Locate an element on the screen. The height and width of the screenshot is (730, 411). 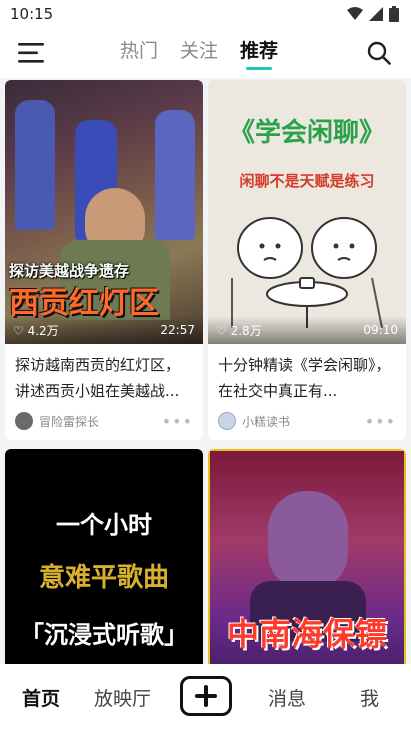
like-count: 2.8万 is located at coordinates (246, 330).